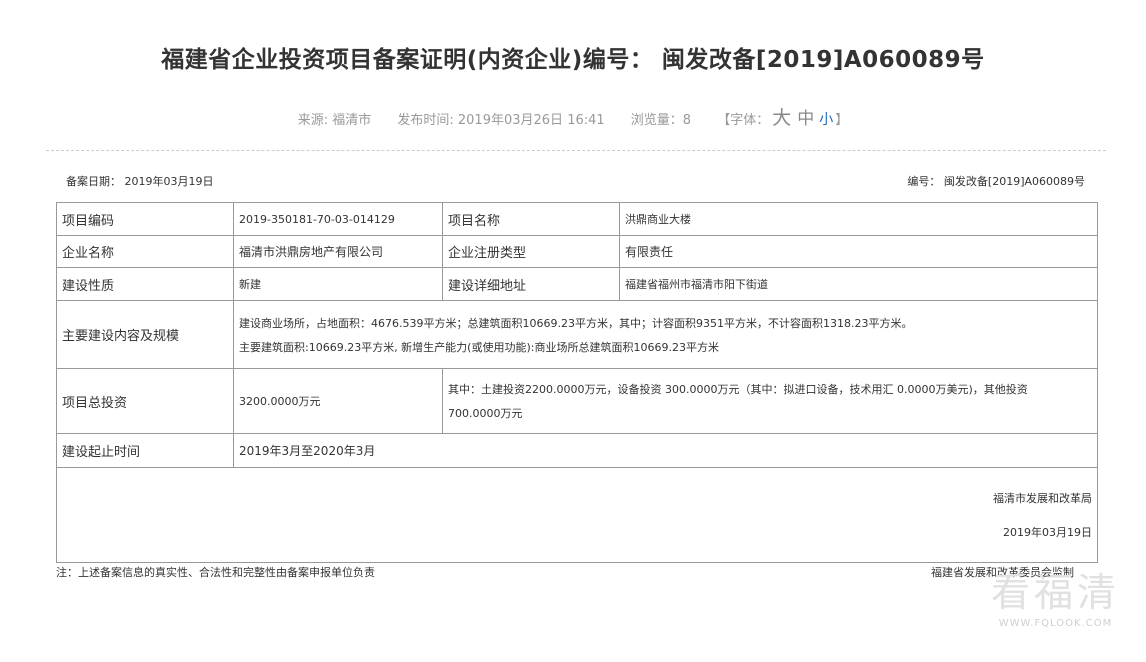 The image size is (1146, 662). I want to click on record-date: 备案日期： 2019年03月19日, so click(140, 181).